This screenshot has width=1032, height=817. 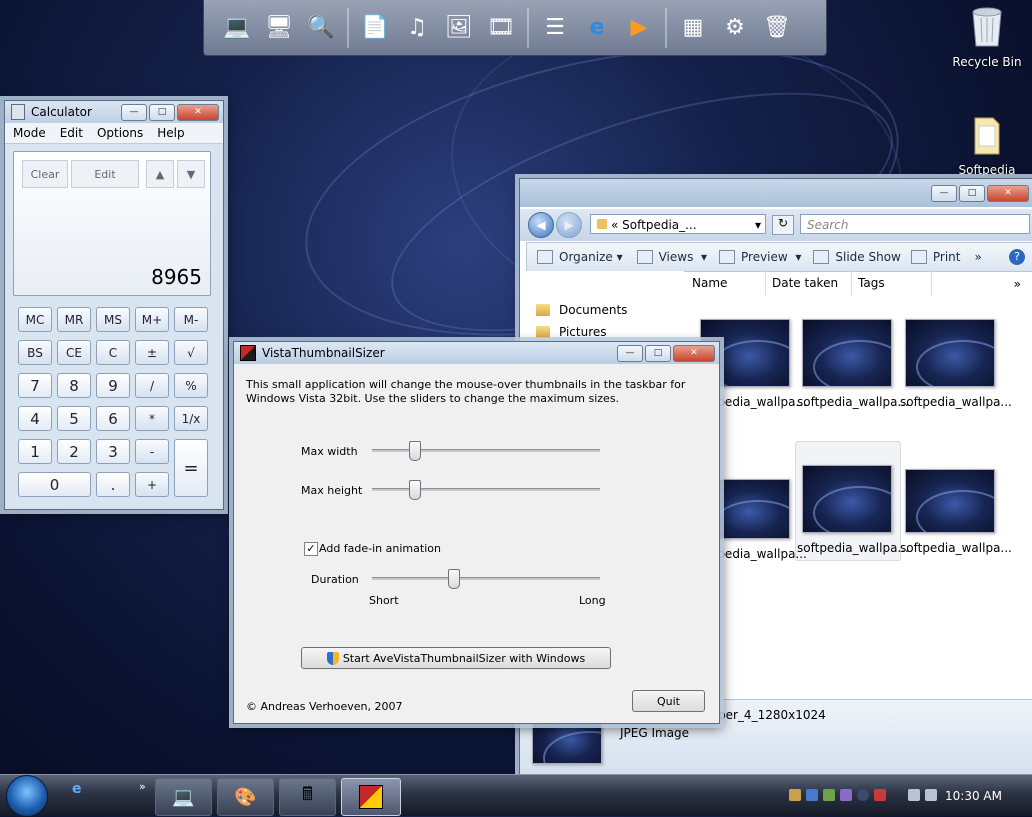 What do you see at coordinates (170, 133) in the screenshot?
I see `menu-help: Help` at bounding box center [170, 133].